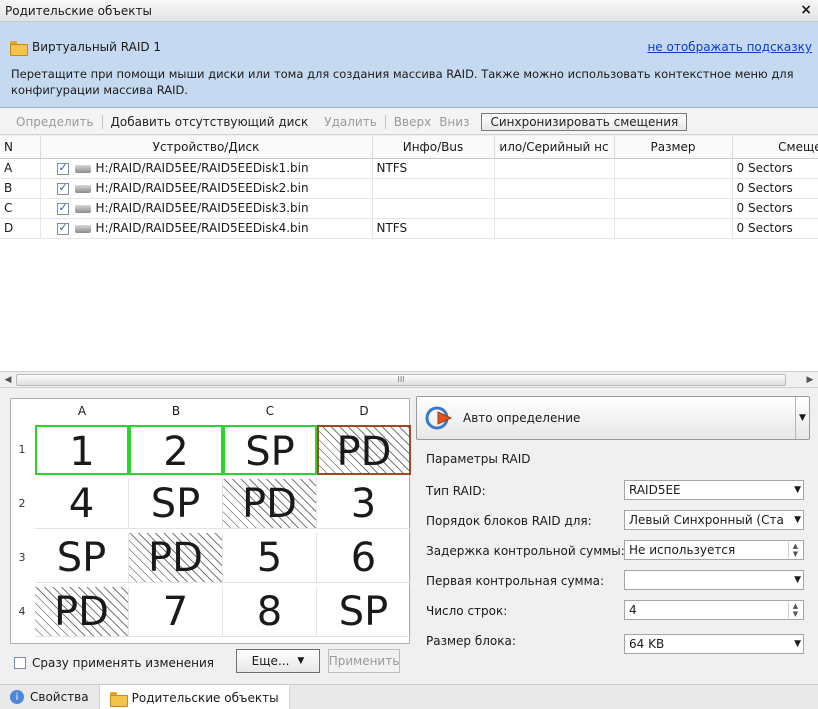 This screenshot has height=709, width=818. Describe the element at coordinates (123, 663) in the screenshot. I see `apply-now-label: Сразу применять изменения` at that location.